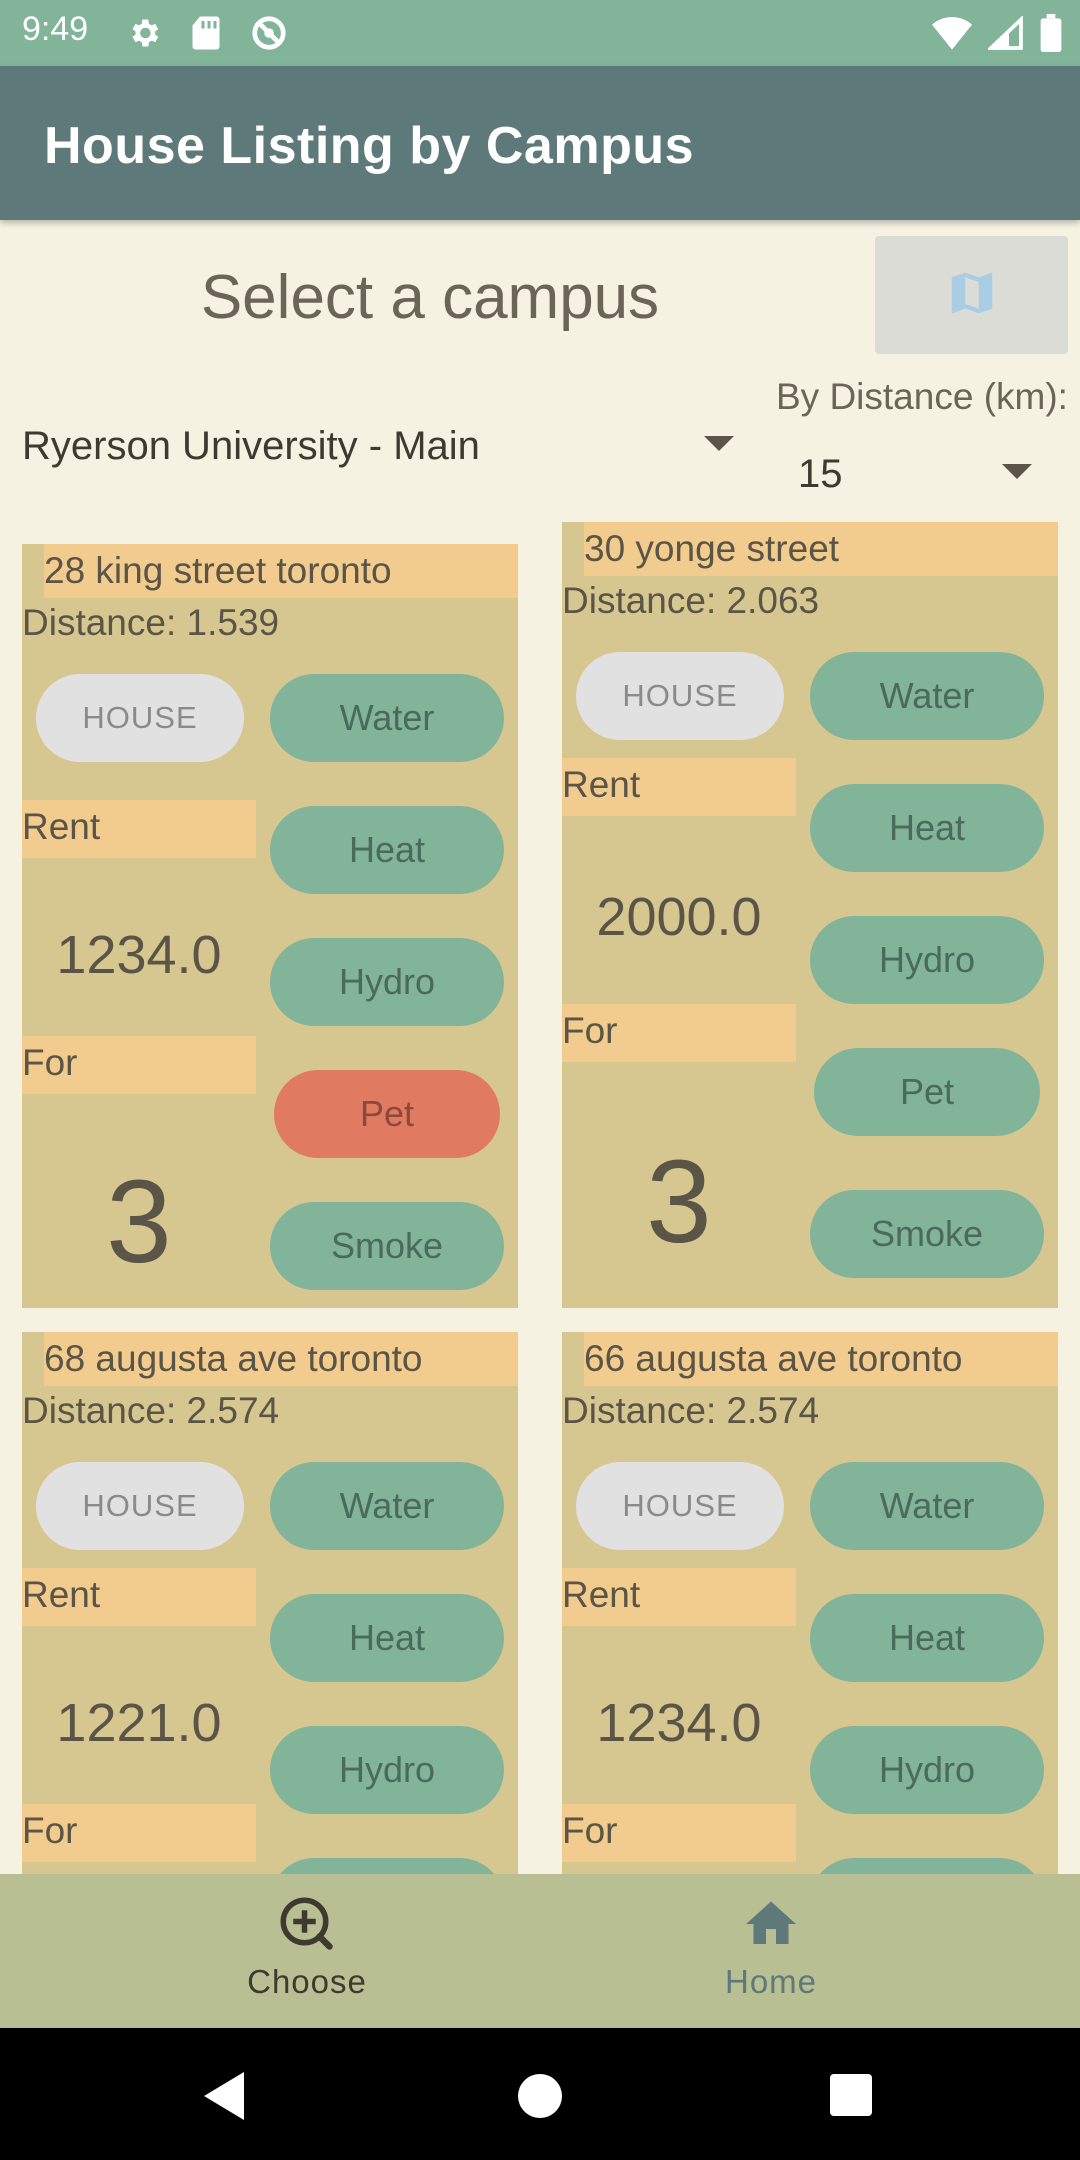  I want to click on listing-address: 30 yonge street, so click(821, 549).